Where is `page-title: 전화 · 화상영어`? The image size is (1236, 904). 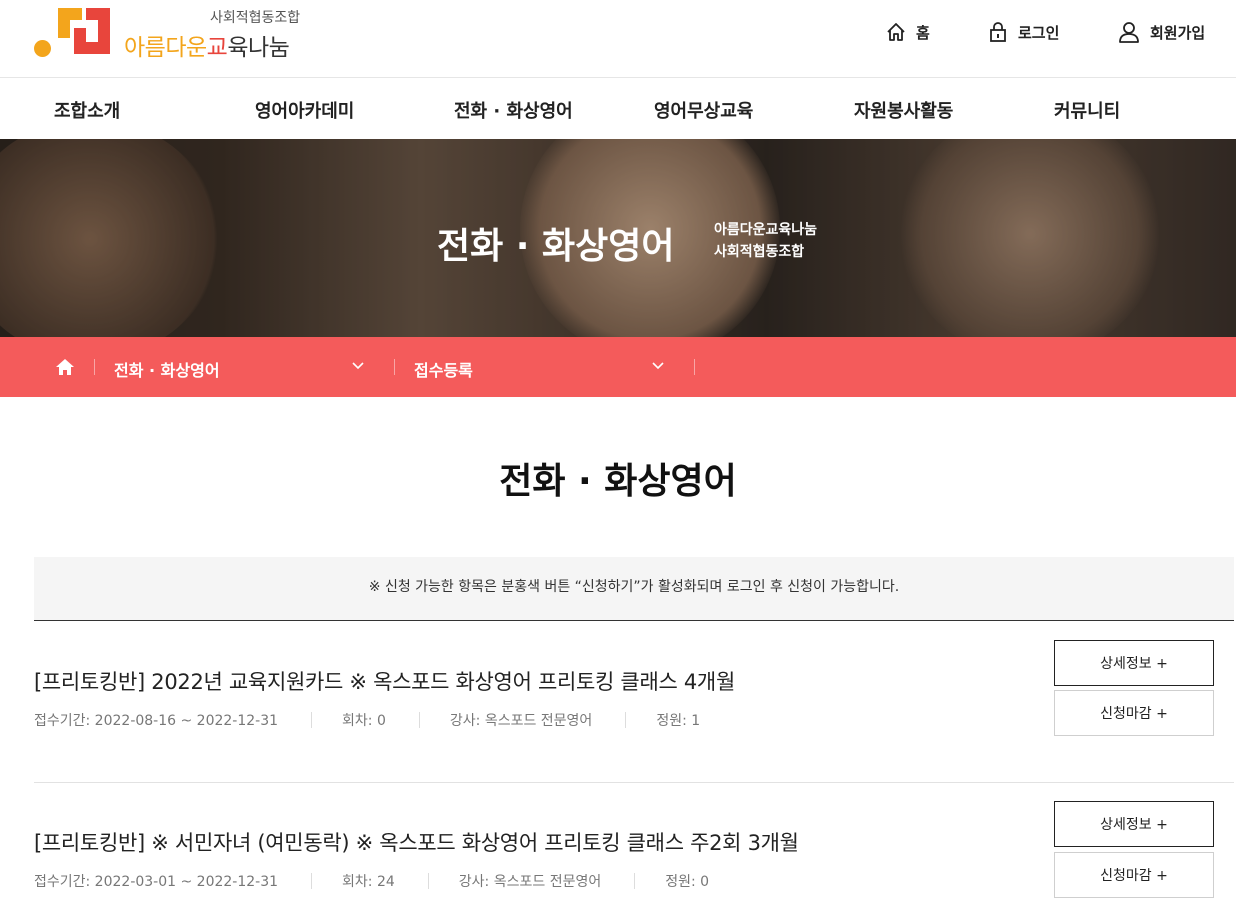
page-title: 전화 · 화상영어 is located at coordinates (618, 481).